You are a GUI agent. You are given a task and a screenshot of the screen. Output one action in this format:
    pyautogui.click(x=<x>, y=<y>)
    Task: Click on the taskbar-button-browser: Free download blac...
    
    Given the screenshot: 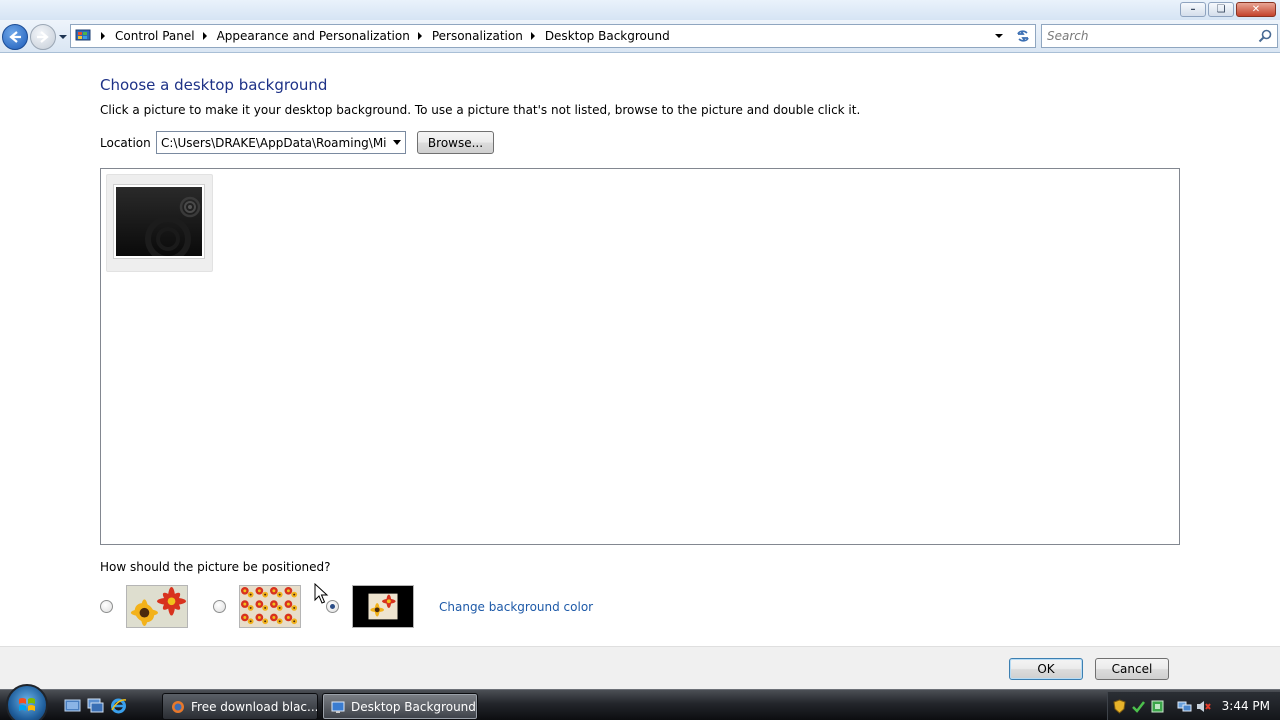 What is the action you would take?
    pyautogui.click(x=240, y=706)
    